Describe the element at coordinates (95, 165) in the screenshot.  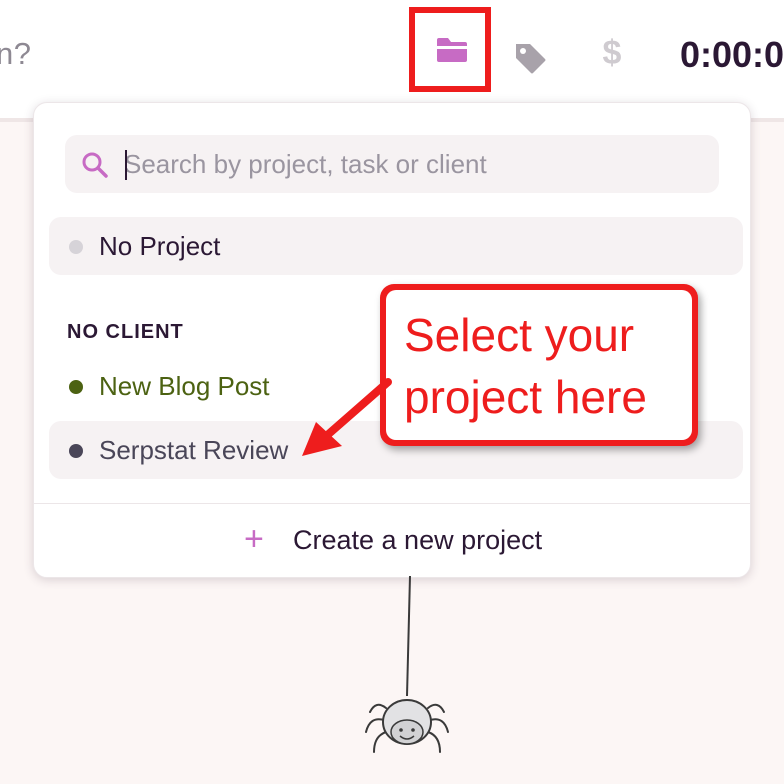
I see `search-icon` at that location.